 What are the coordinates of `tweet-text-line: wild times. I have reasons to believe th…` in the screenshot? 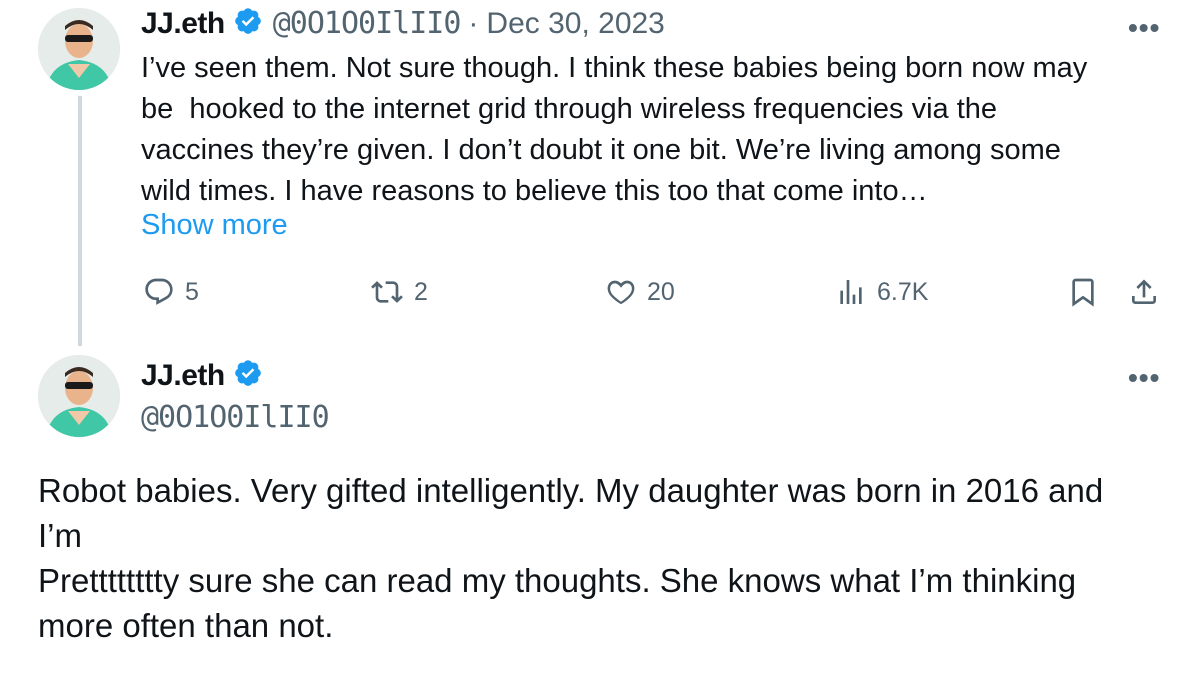 It's located at (534, 191).